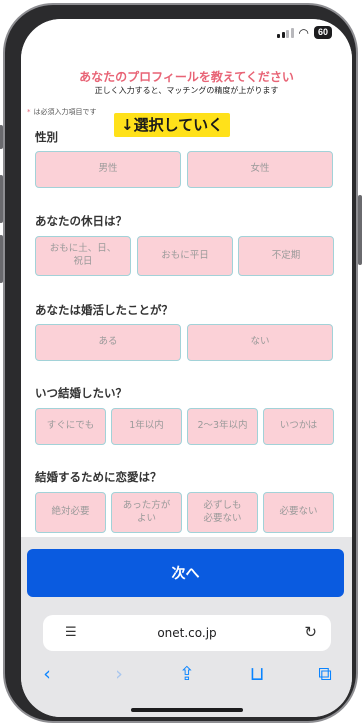  What do you see at coordinates (1, 137) in the screenshot?
I see `mute-switch` at bounding box center [1, 137].